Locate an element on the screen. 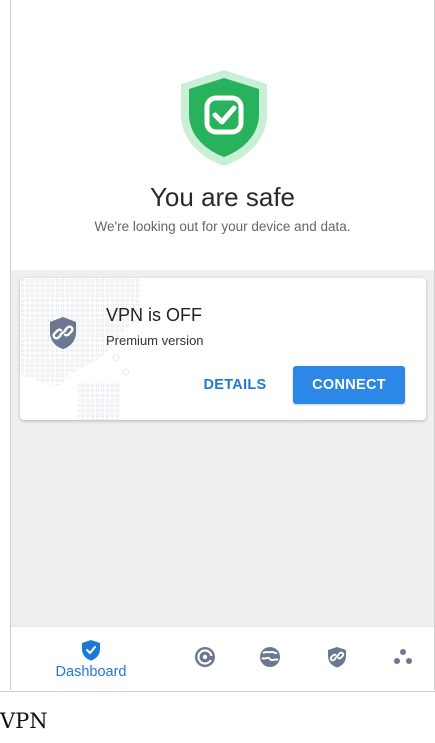 Image resolution: width=435 pixels, height=743 pixels. nav-item-more is located at coordinates (404, 658).